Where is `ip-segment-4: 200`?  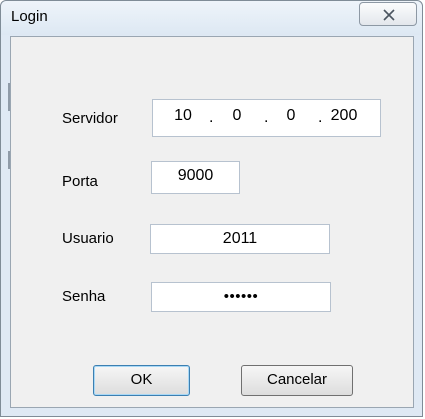 ip-segment-4: 200 is located at coordinates (344, 116).